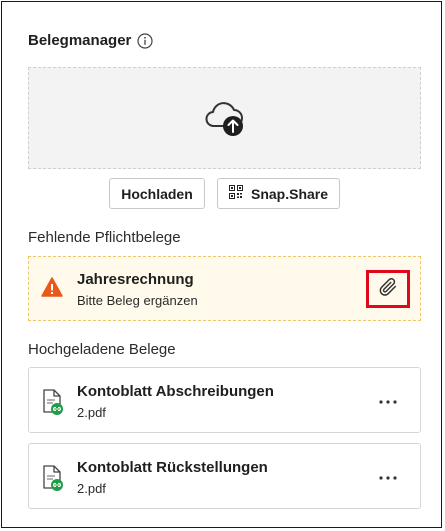  I want to click on document-title: Kontoblatt Abschreibungen, so click(175, 391).